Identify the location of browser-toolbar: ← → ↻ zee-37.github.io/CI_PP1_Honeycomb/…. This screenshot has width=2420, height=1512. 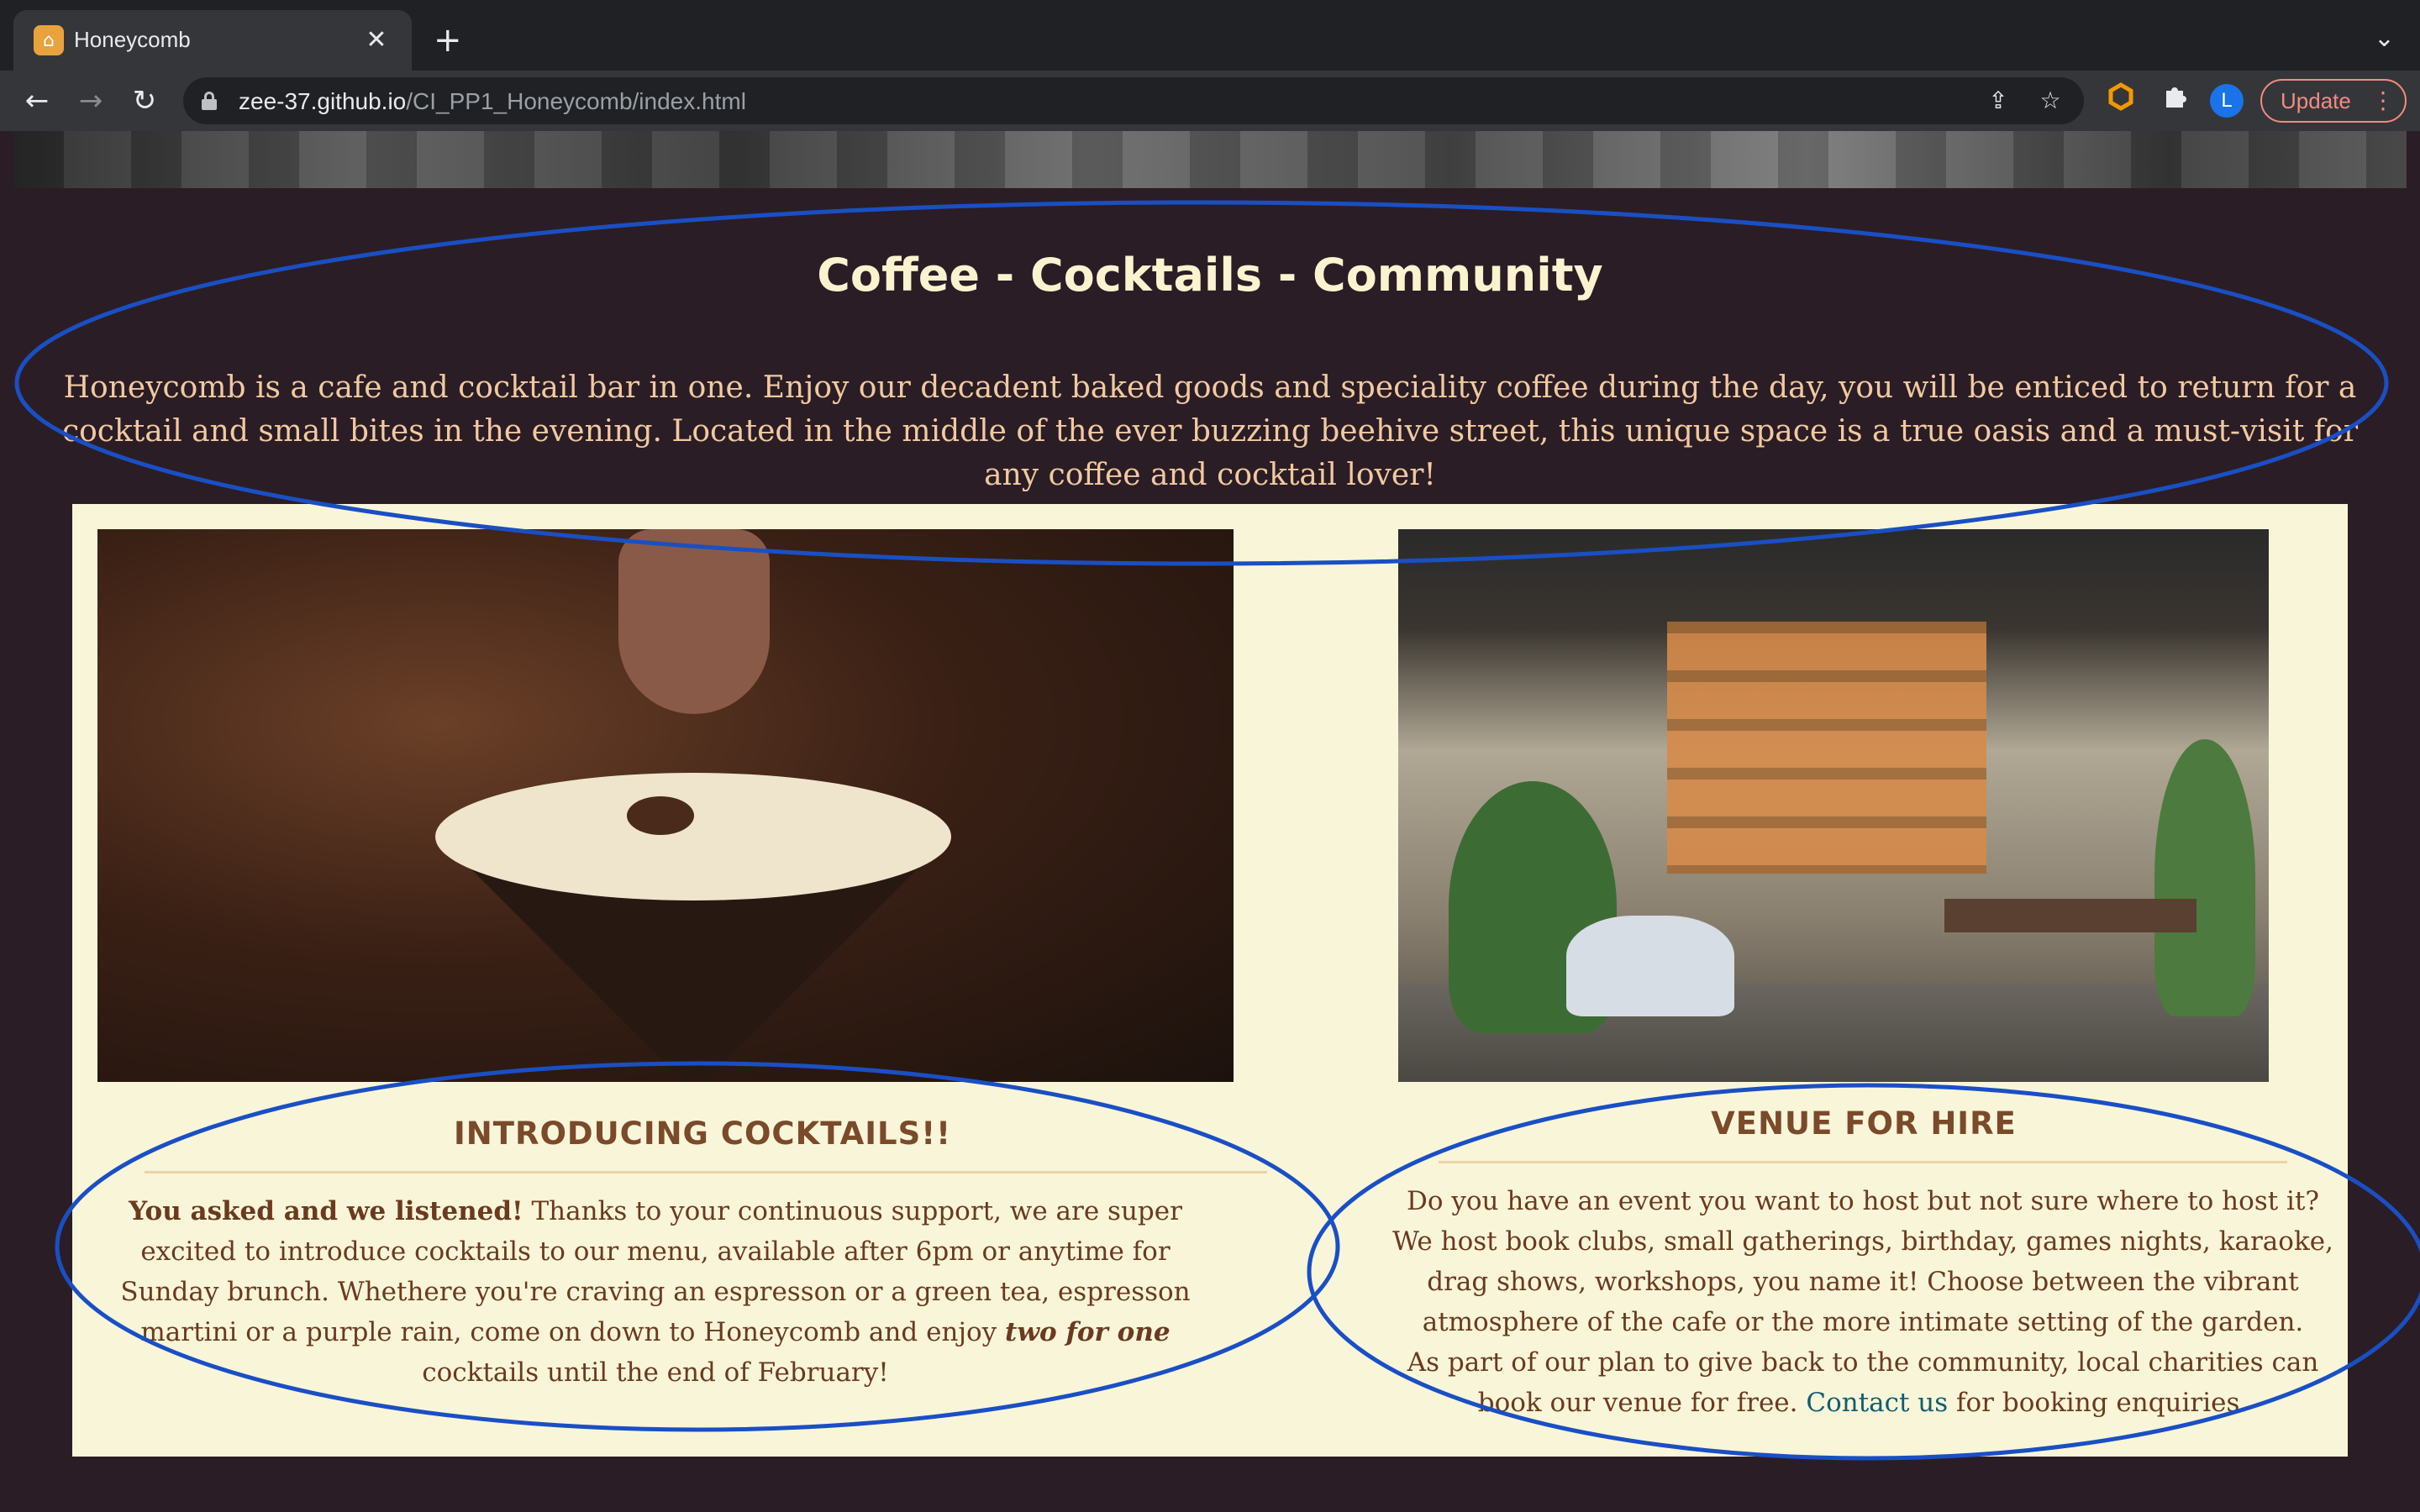
(1210, 101).